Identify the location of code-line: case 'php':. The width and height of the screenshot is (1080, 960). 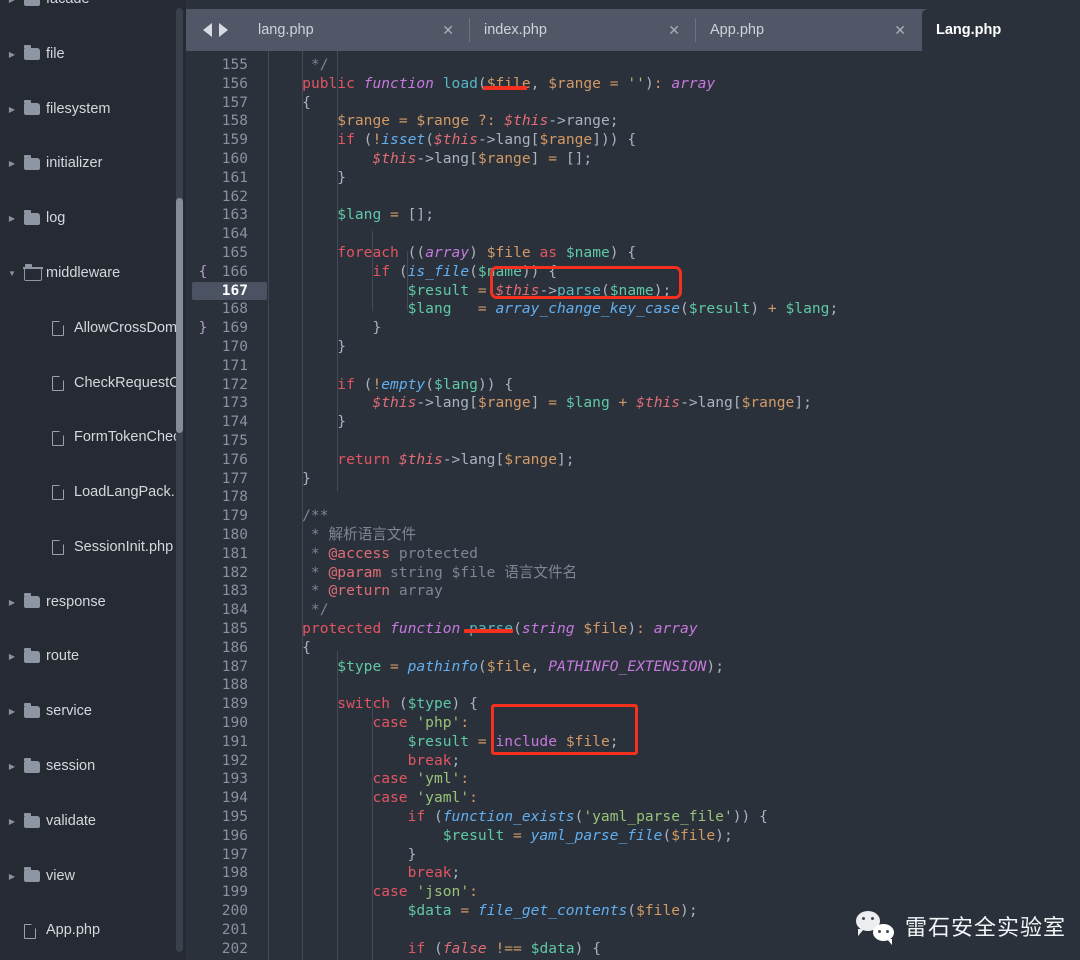
(368, 723).